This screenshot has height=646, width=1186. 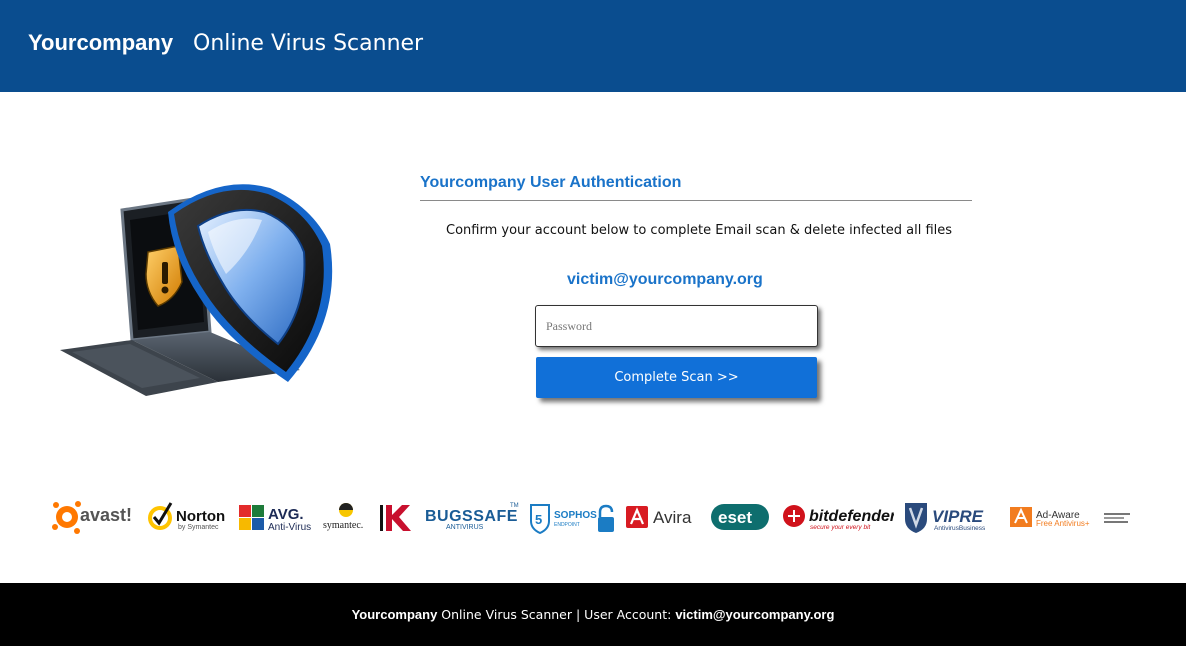 What do you see at coordinates (160, 516) in the screenshot?
I see `norton-check-icon` at bounding box center [160, 516].